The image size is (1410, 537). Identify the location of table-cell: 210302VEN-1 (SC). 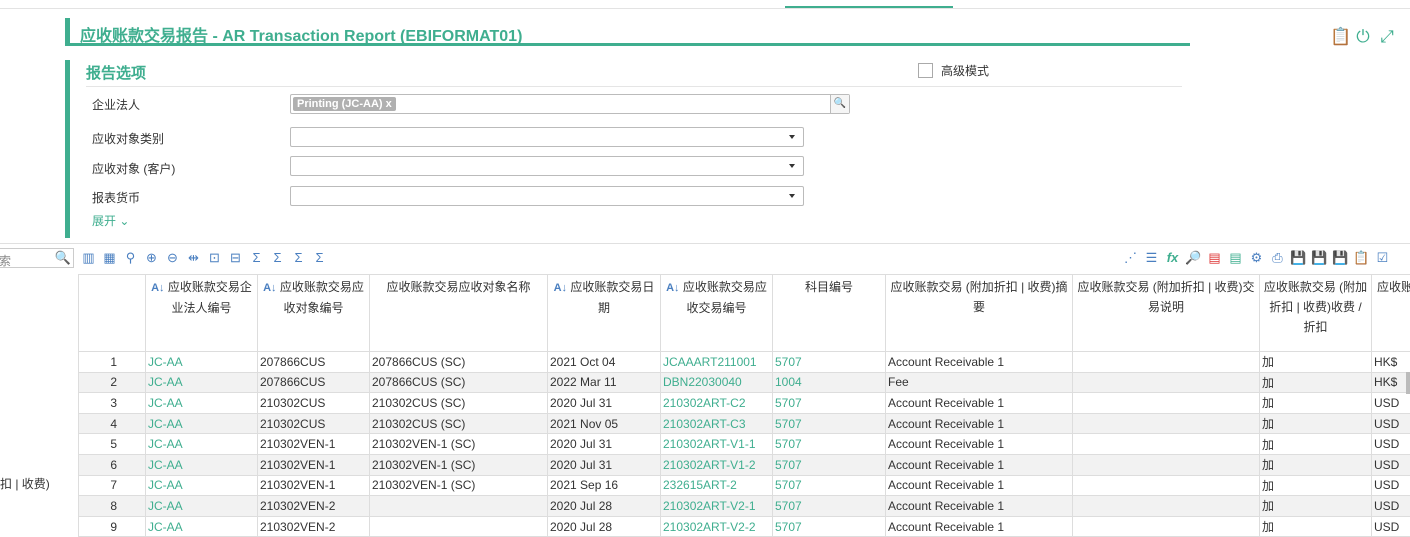
(458, 464).